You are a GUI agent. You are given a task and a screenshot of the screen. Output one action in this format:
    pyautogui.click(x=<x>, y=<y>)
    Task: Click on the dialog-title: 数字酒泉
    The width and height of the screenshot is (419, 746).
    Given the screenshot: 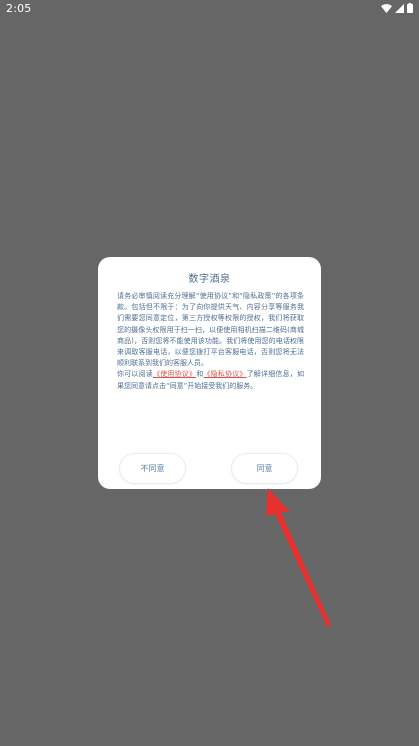 What is the action you would take?
    pyautogui.click(x=209, y=279)
    